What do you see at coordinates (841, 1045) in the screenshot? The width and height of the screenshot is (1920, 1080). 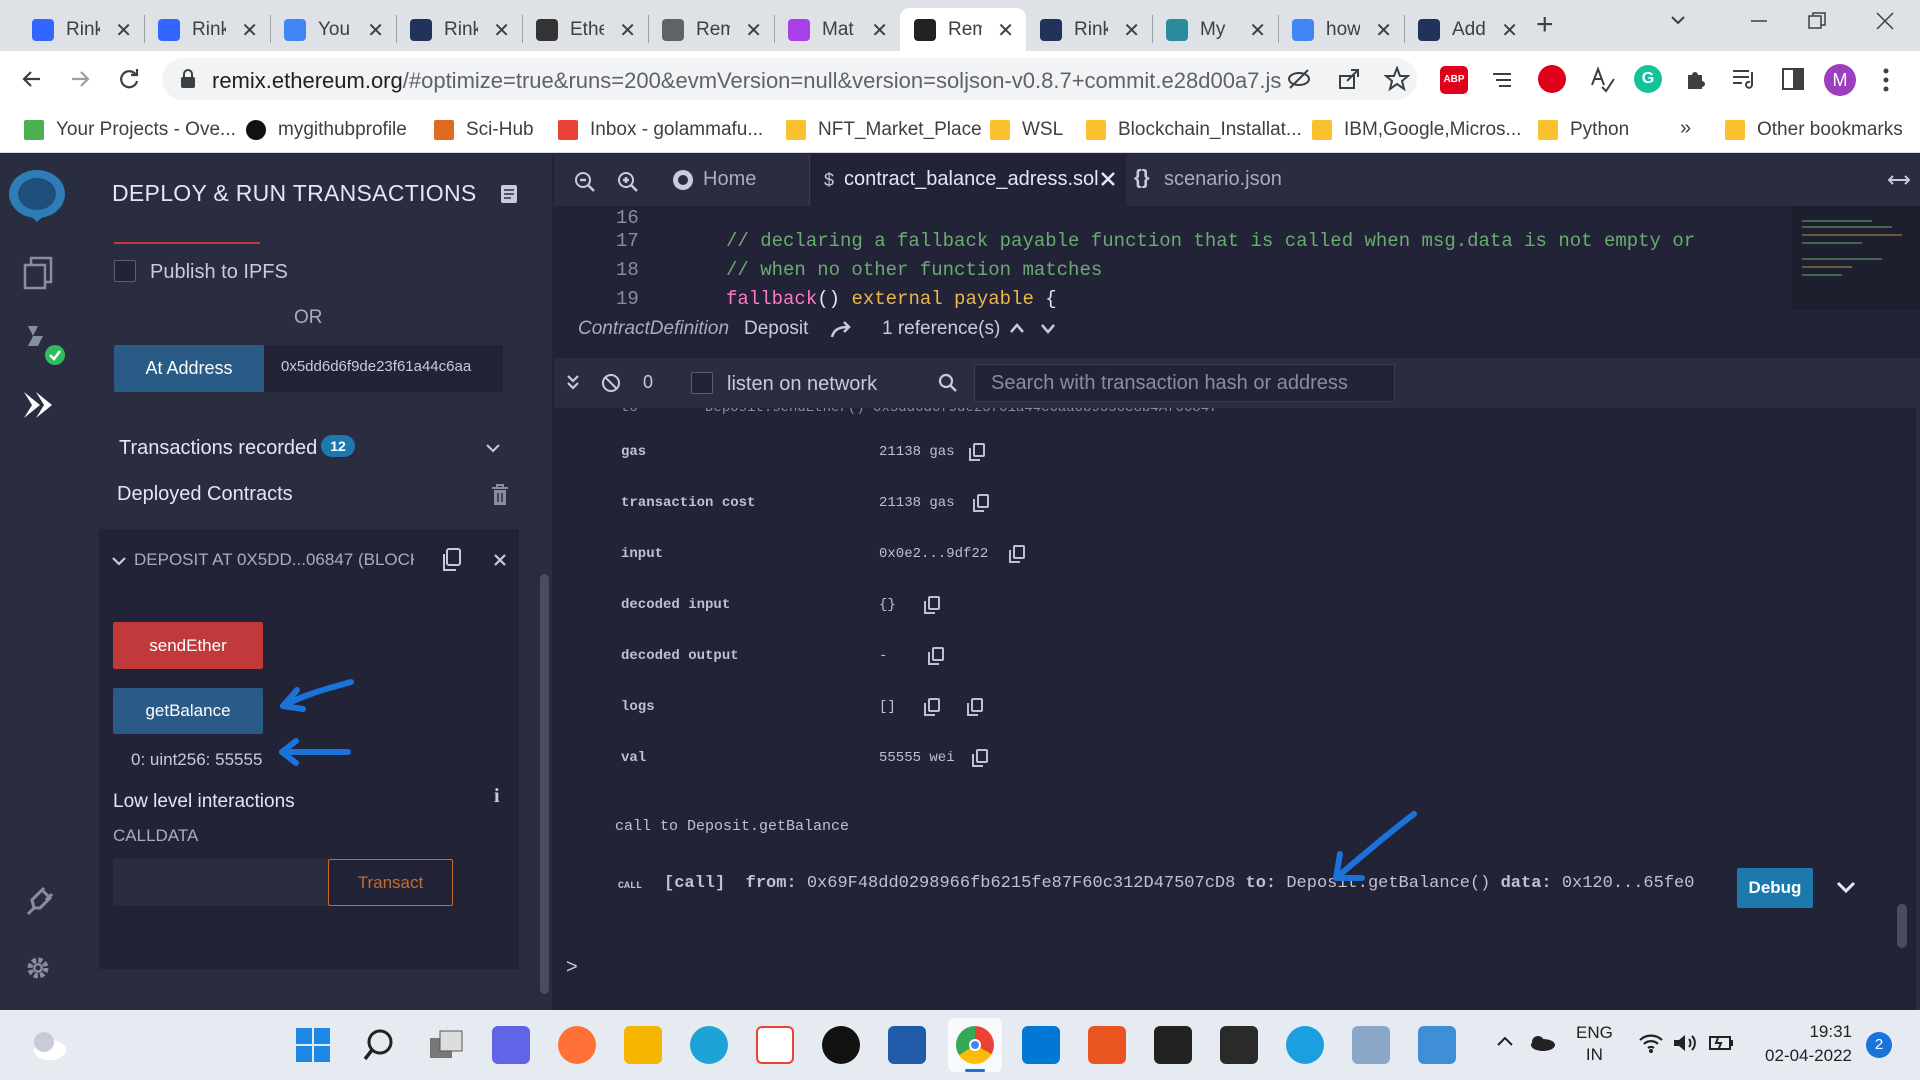 I see `github-desktop-icon` at bounding box center [841, 1045].